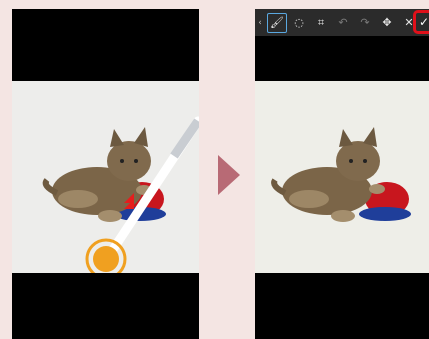 Image resolution: width=429 pixels, height=339 pixels. I want to click on chevron-left-icon: ‹, so click(260, 23).